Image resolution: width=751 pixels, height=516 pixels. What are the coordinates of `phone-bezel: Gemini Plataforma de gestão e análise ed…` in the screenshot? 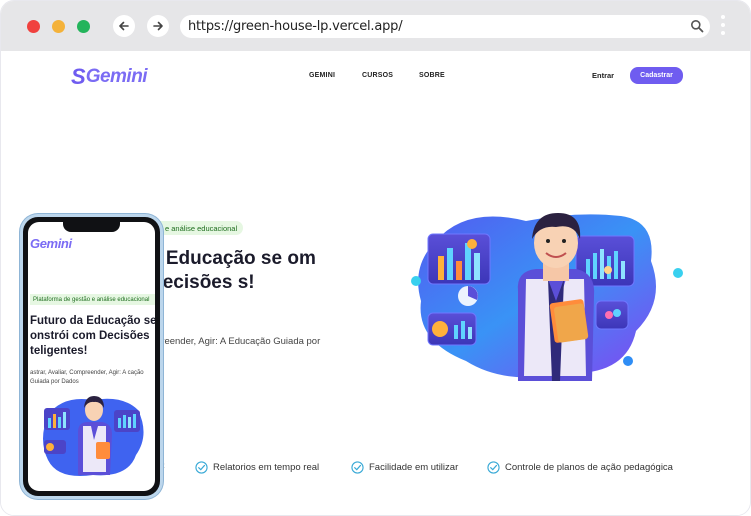 It's located at (91, 356).